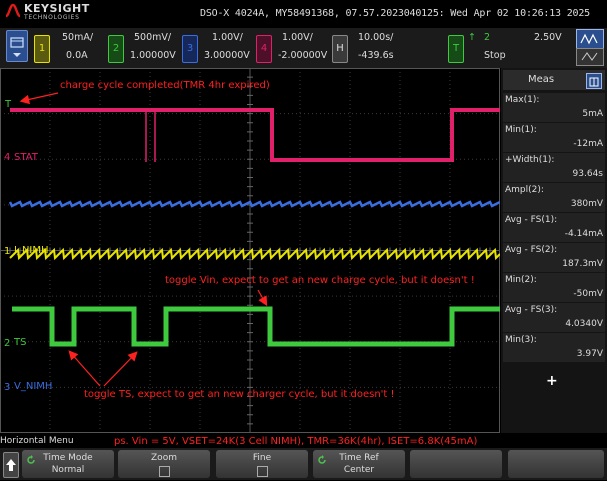 This screenshot has width=607, height=481. I want to click on meas-value: 187.3mV, so click(582, 264).